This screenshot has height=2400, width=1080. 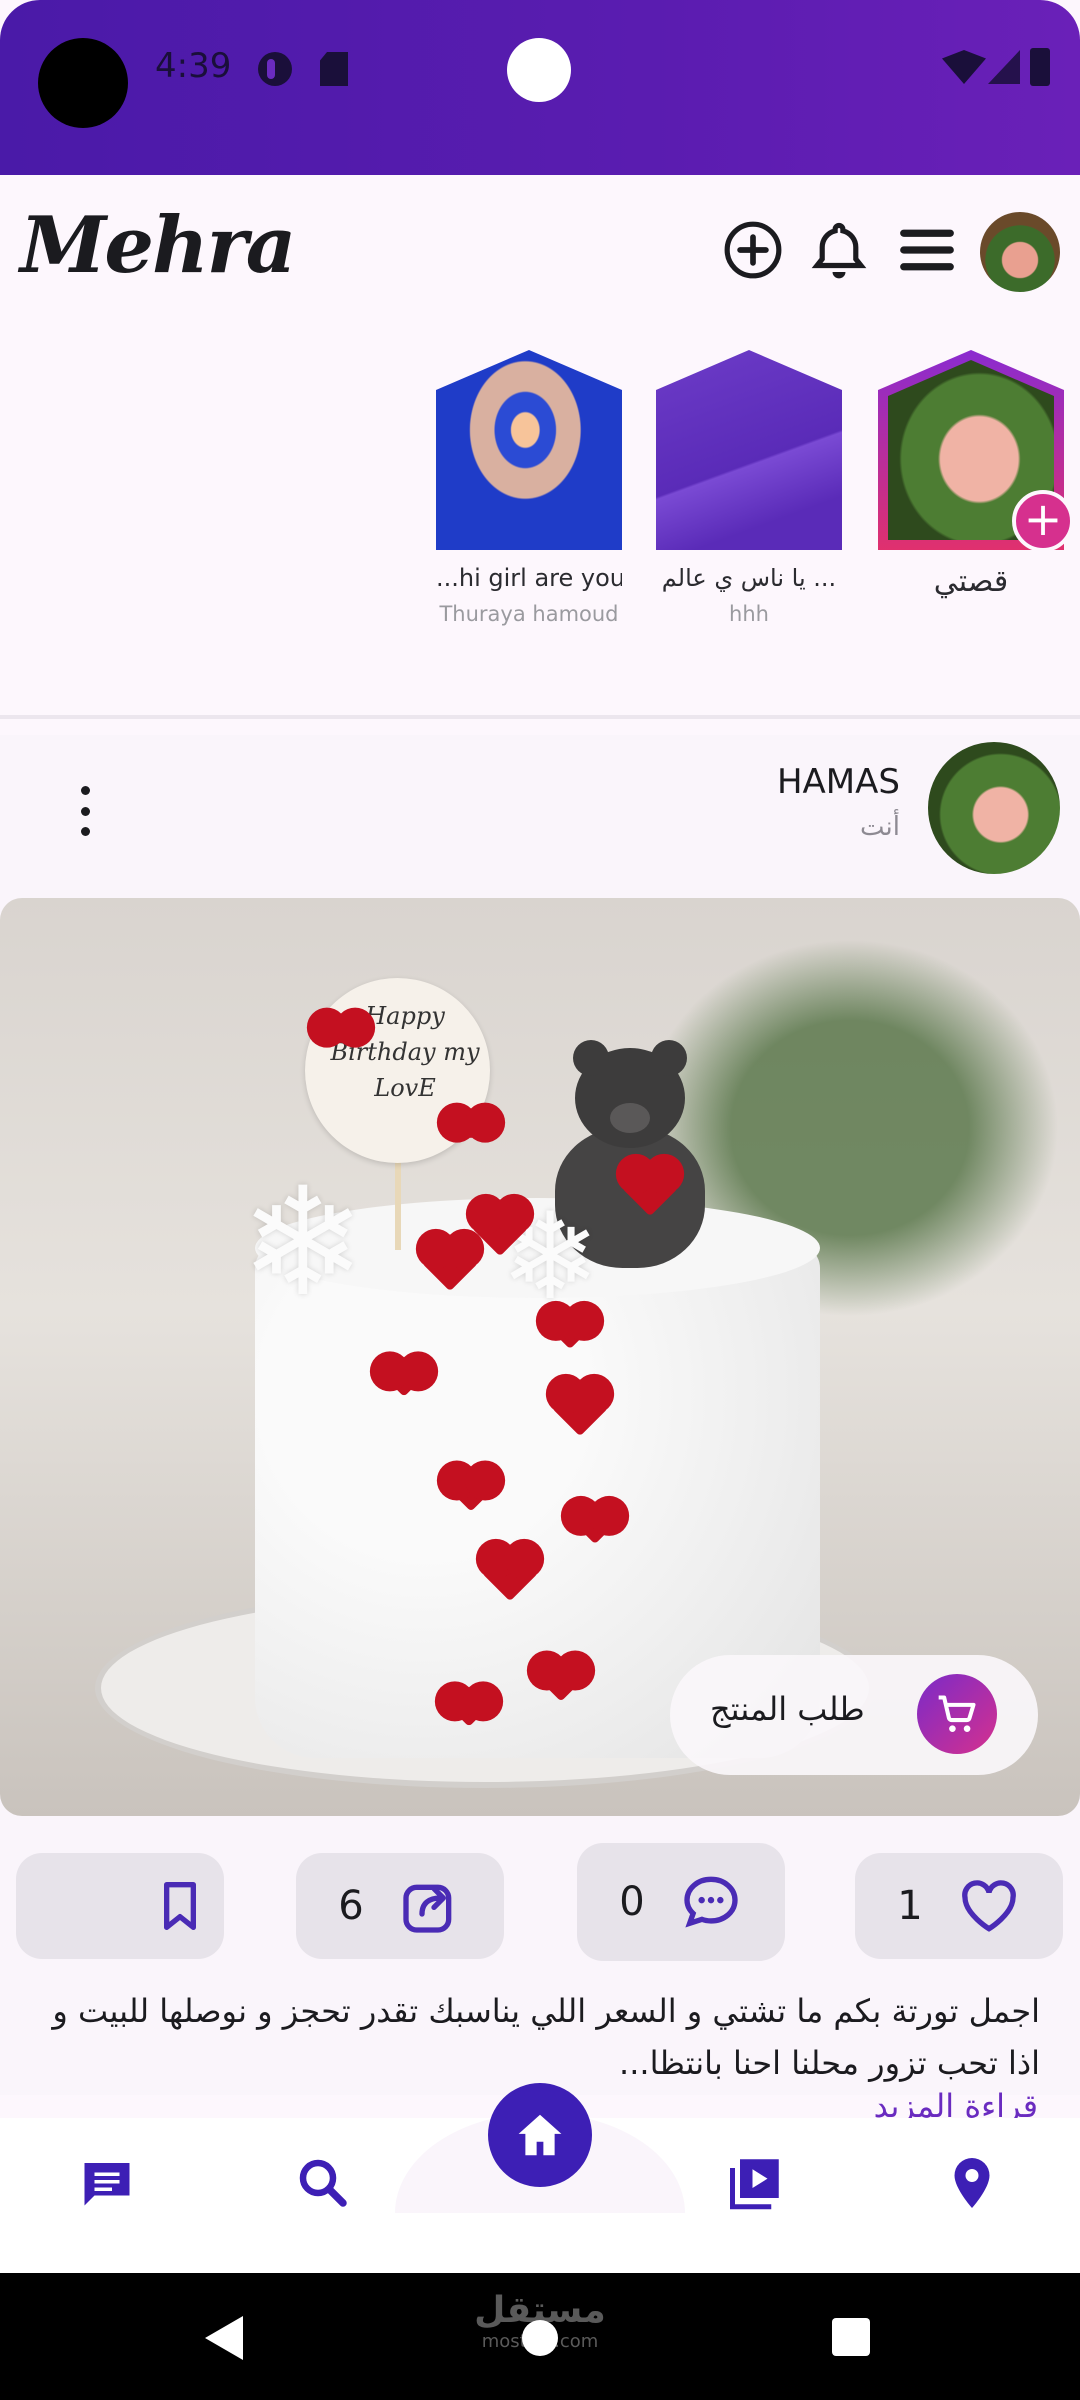 I want to click on home-button, so click(x=540, y=2338).